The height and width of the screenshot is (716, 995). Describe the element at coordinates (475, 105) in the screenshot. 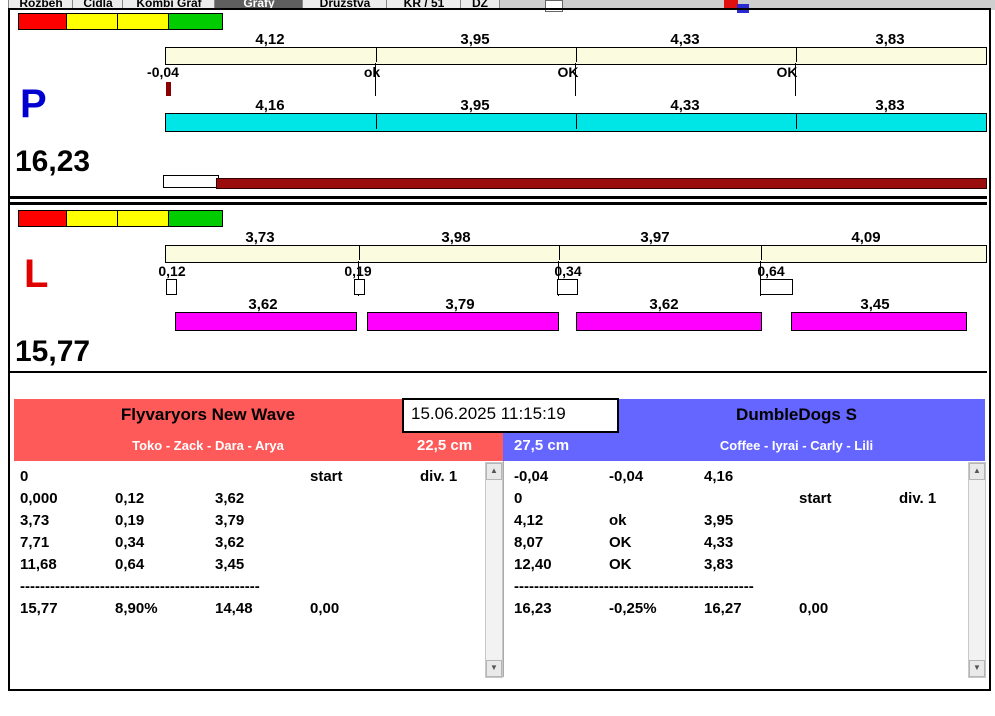

I see `p-speed-value-2: 3,95` at that location.